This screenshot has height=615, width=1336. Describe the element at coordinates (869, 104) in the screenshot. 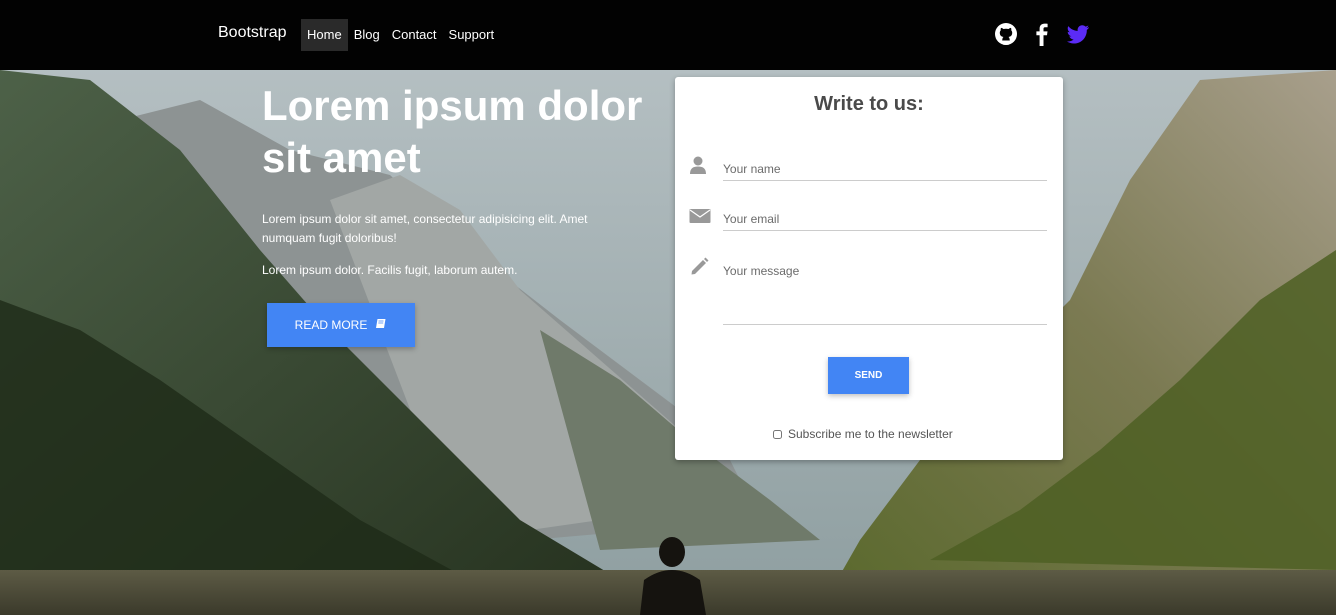

I see `contact-form-title: Write to us:` at that location.